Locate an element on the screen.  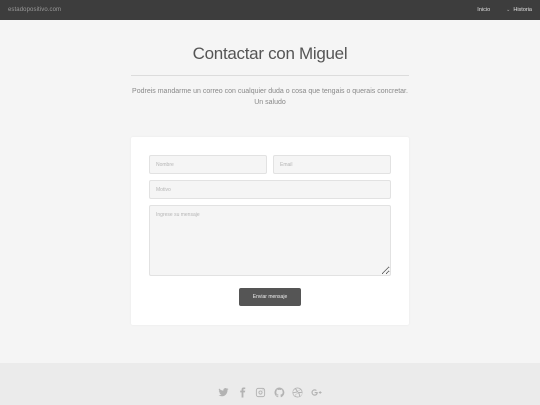
github-icon is located at coordinates (279, 391).